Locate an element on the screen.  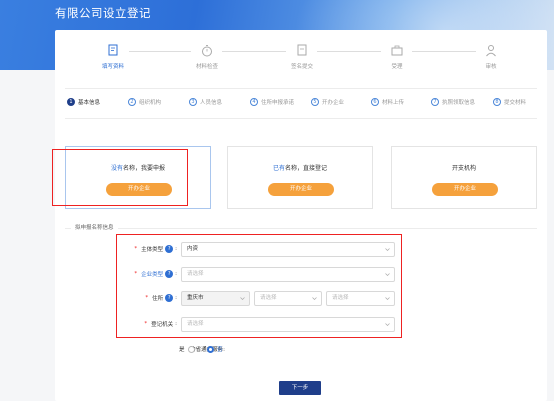
stopwatch-icon is located at coordinates (207, 51).